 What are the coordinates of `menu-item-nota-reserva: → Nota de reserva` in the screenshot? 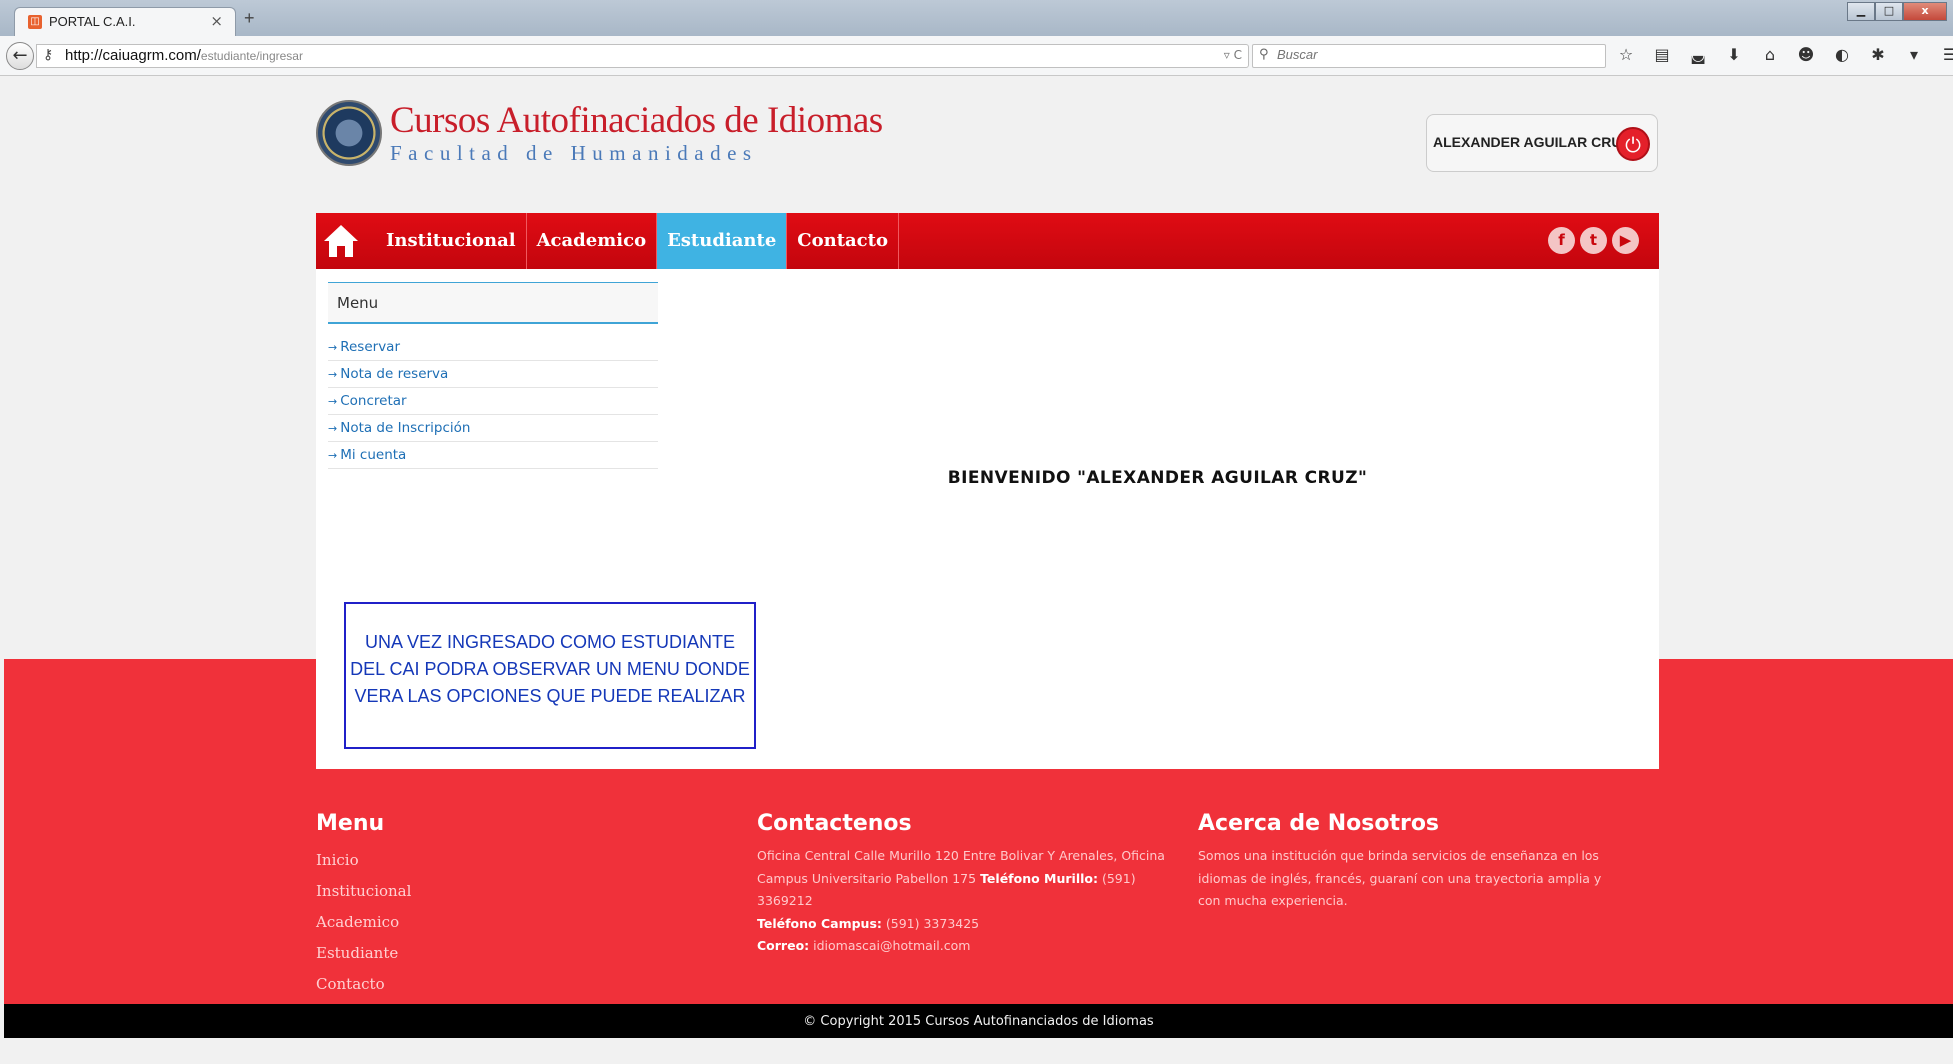 It's located at (493, 374).